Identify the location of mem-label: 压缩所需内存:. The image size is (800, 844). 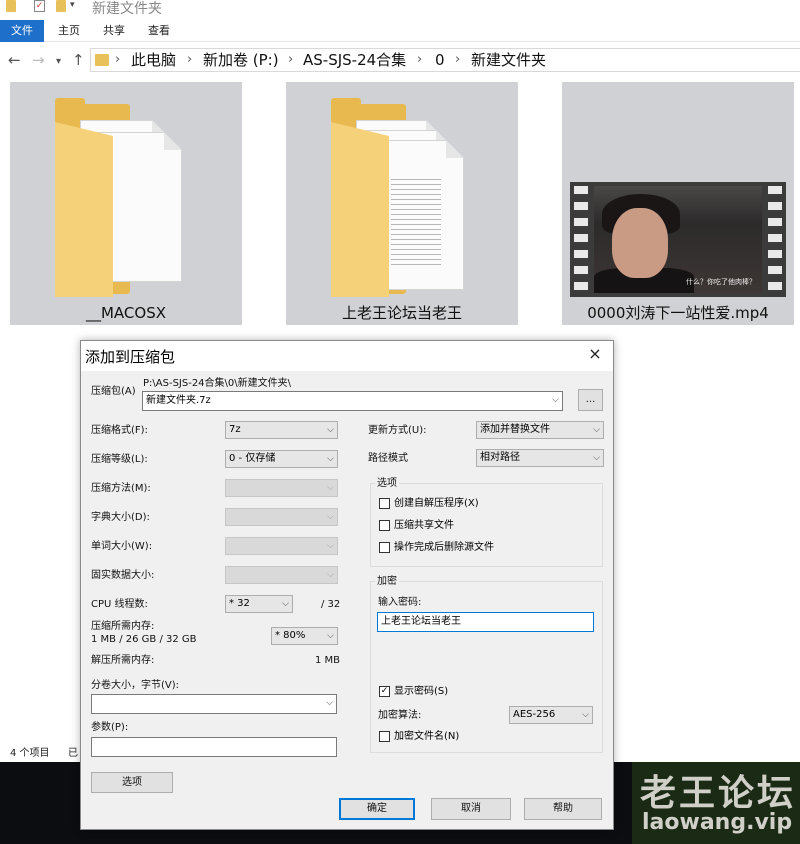
(123, 626).